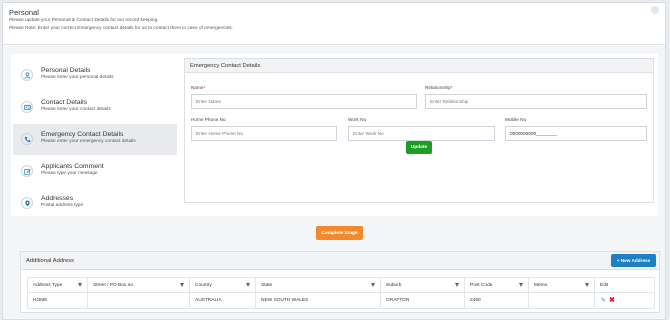 Image resolution: width=670 pixels, height=320 pixels. Describe the element at coordinates (57, 198) in the screenshot. I see `nav-label: Addresses` at that location.